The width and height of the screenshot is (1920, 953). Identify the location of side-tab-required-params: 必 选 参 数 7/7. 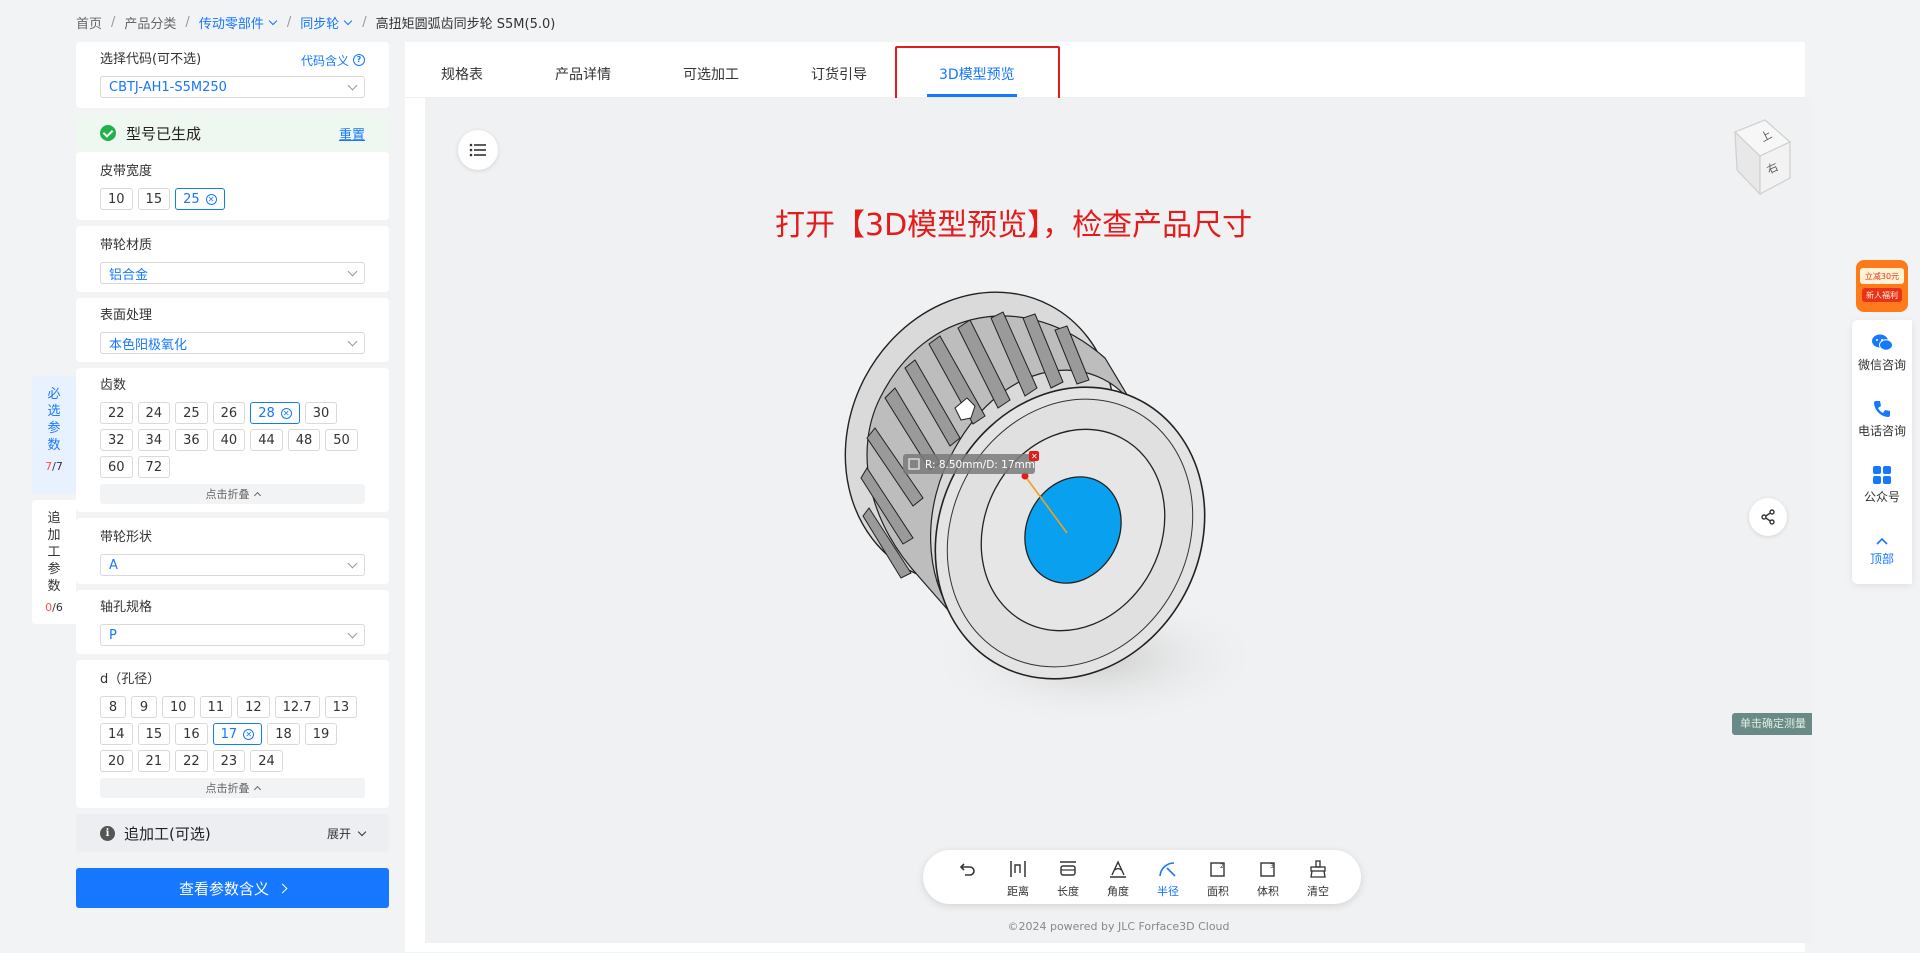
(54, 435).